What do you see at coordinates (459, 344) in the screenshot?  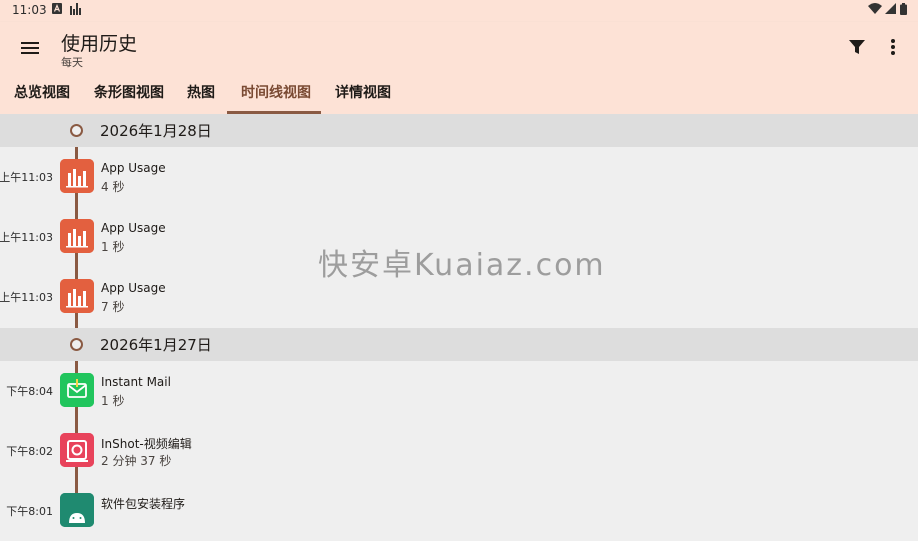 I see `date-header: 2026年1月27日` at bounding box center [459, 344].